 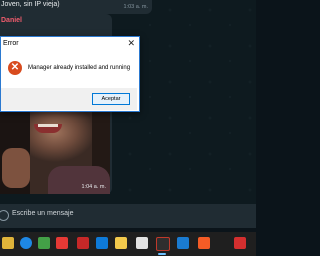 I want to click on message-text: Joven, sin IP vieja), so click(x=30, y=4).